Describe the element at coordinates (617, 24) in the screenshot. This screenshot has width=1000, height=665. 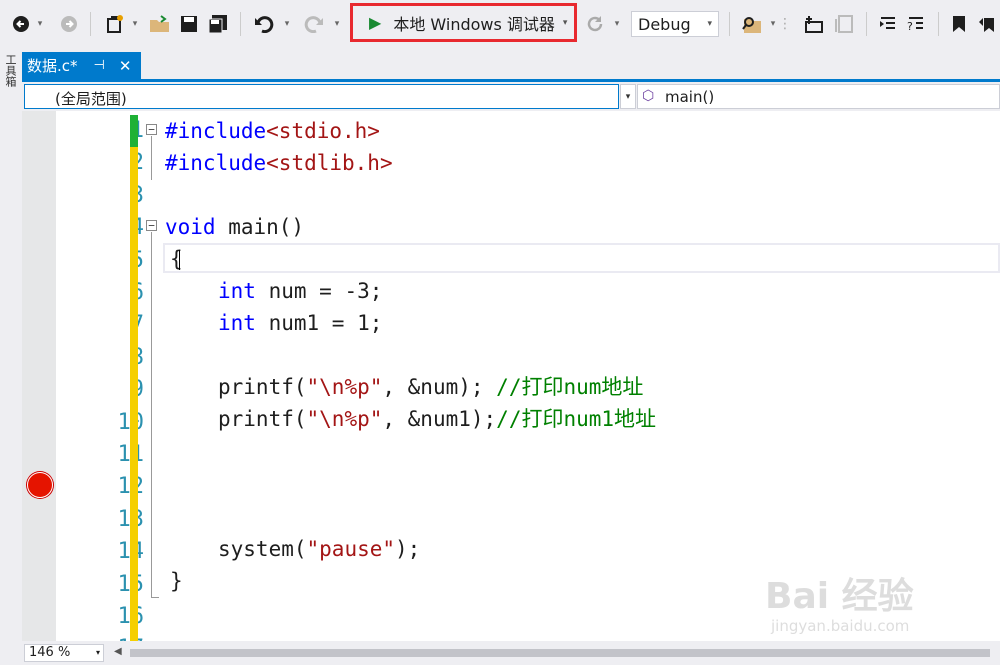
I see `refresh-dropdown-icon: ▾` at that location.